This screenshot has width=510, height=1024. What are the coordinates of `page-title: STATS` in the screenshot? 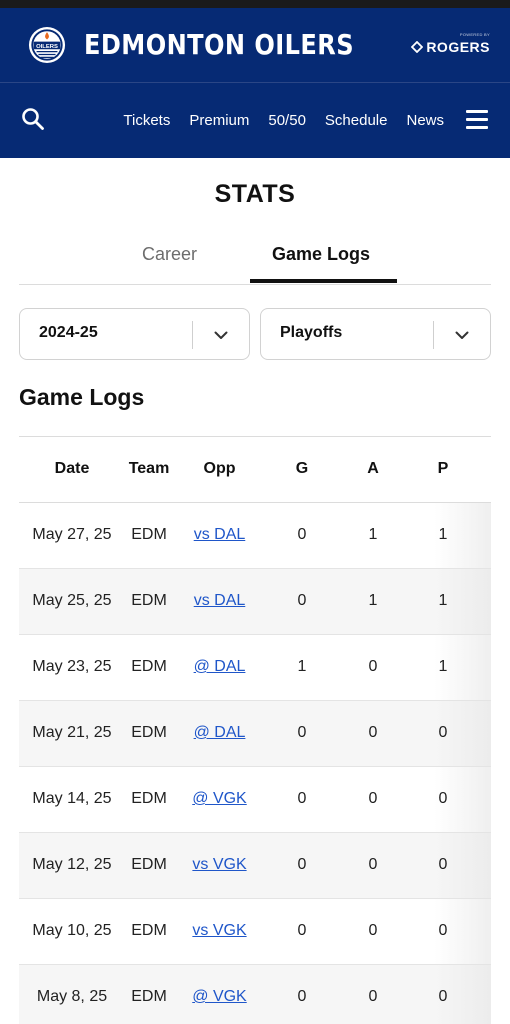 It's located at (255, 194).